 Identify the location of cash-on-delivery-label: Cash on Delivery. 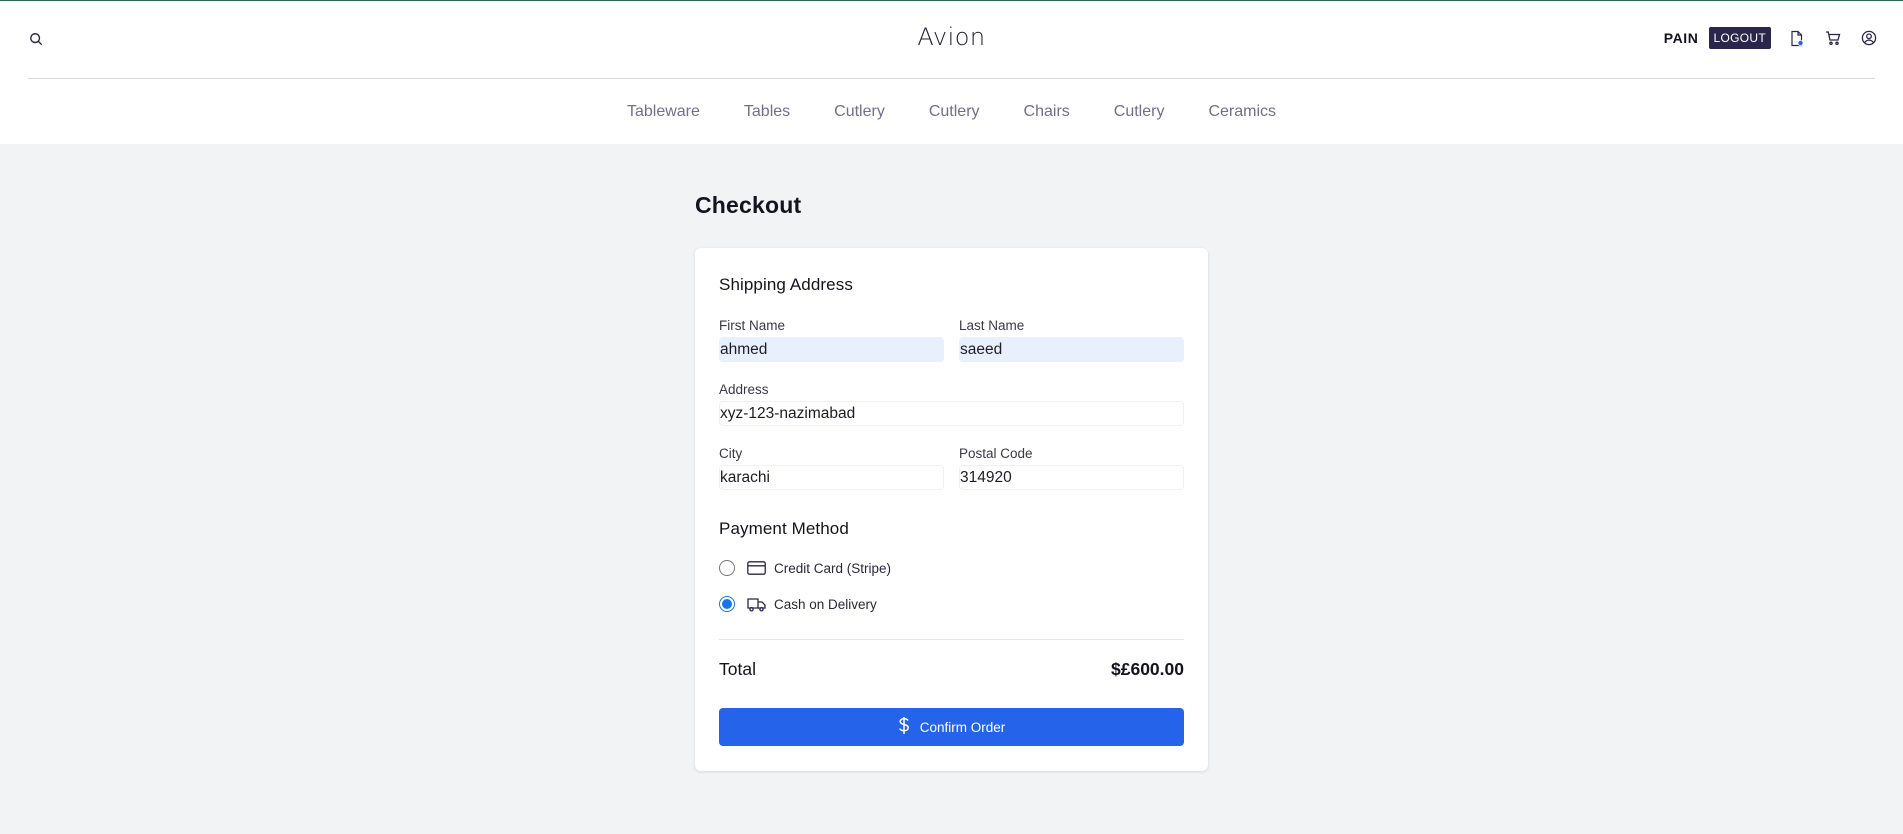
(825, 604).